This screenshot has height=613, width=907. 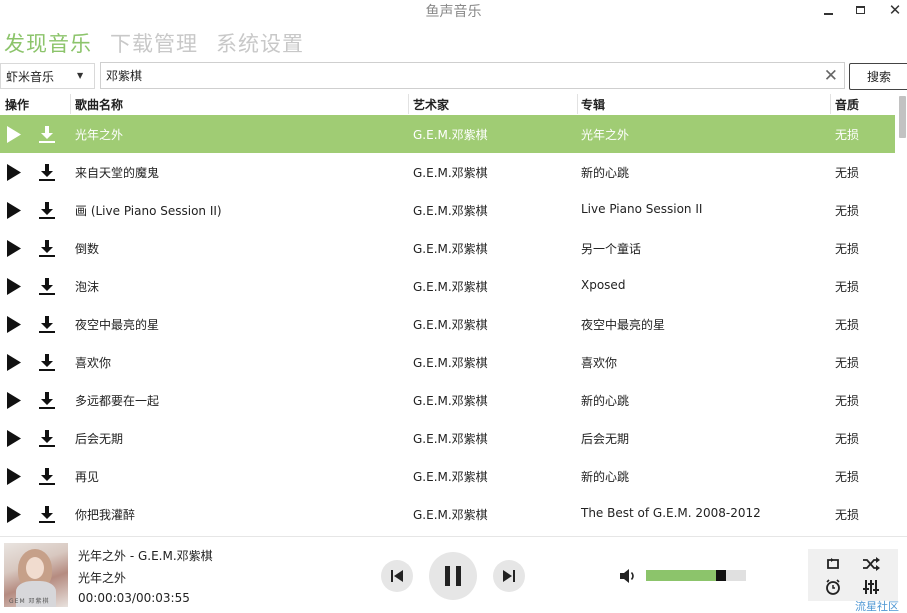 I want to click on song-name: 夜空中最亮的星, so click(x=117, y=325).